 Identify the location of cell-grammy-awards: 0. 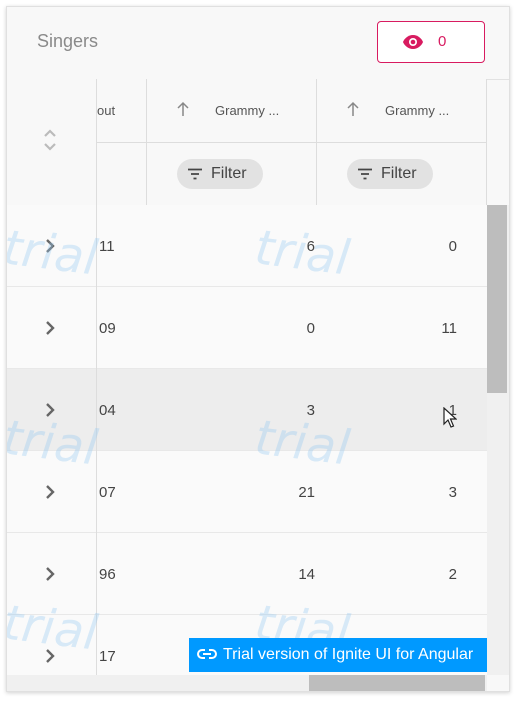
(427, 246).